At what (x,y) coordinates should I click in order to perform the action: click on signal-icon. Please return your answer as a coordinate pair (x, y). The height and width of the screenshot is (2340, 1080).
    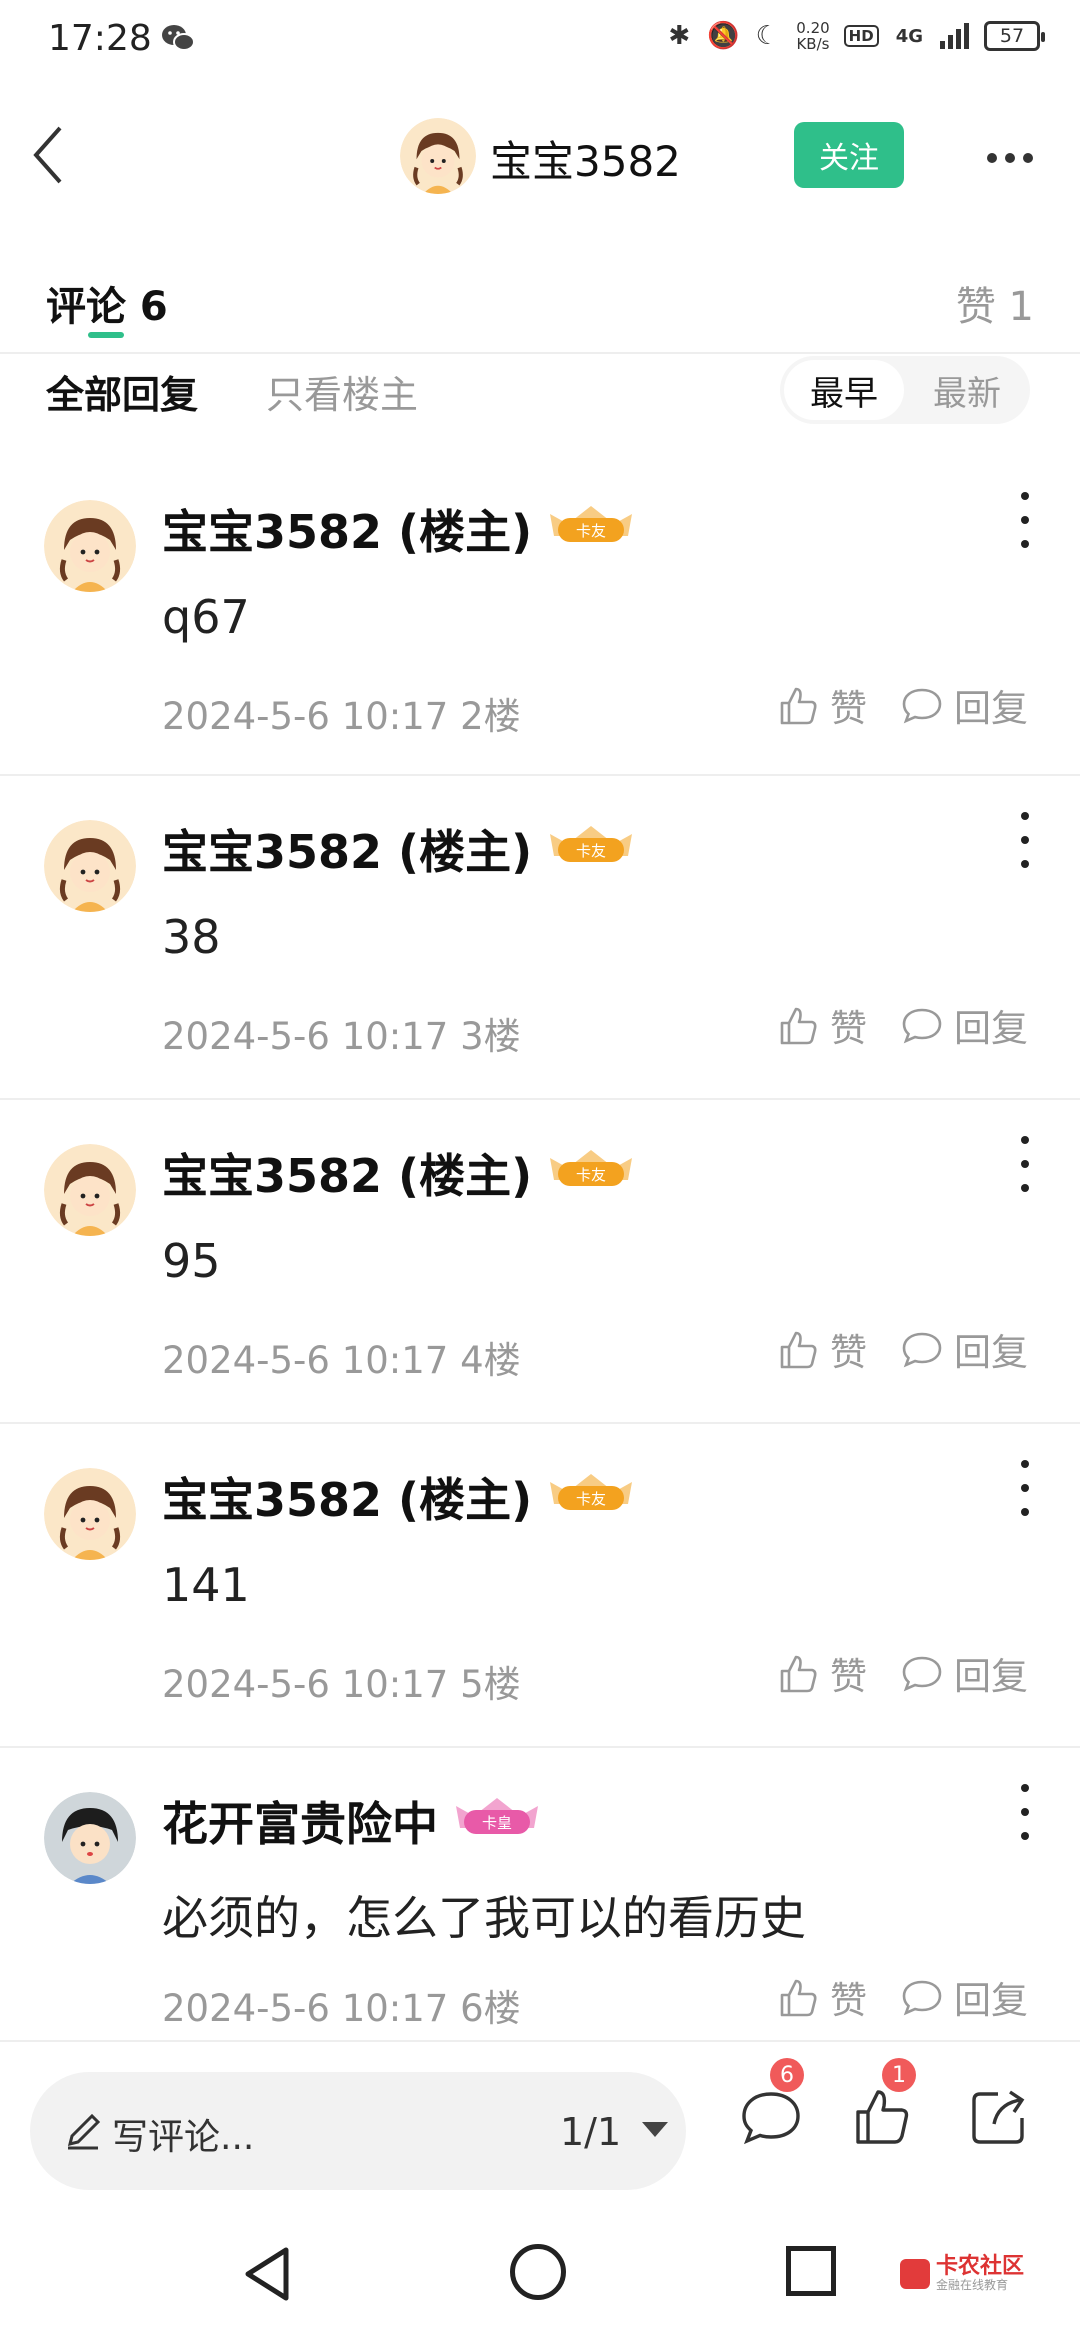
    Looking at the image, I should click on (954, 36).